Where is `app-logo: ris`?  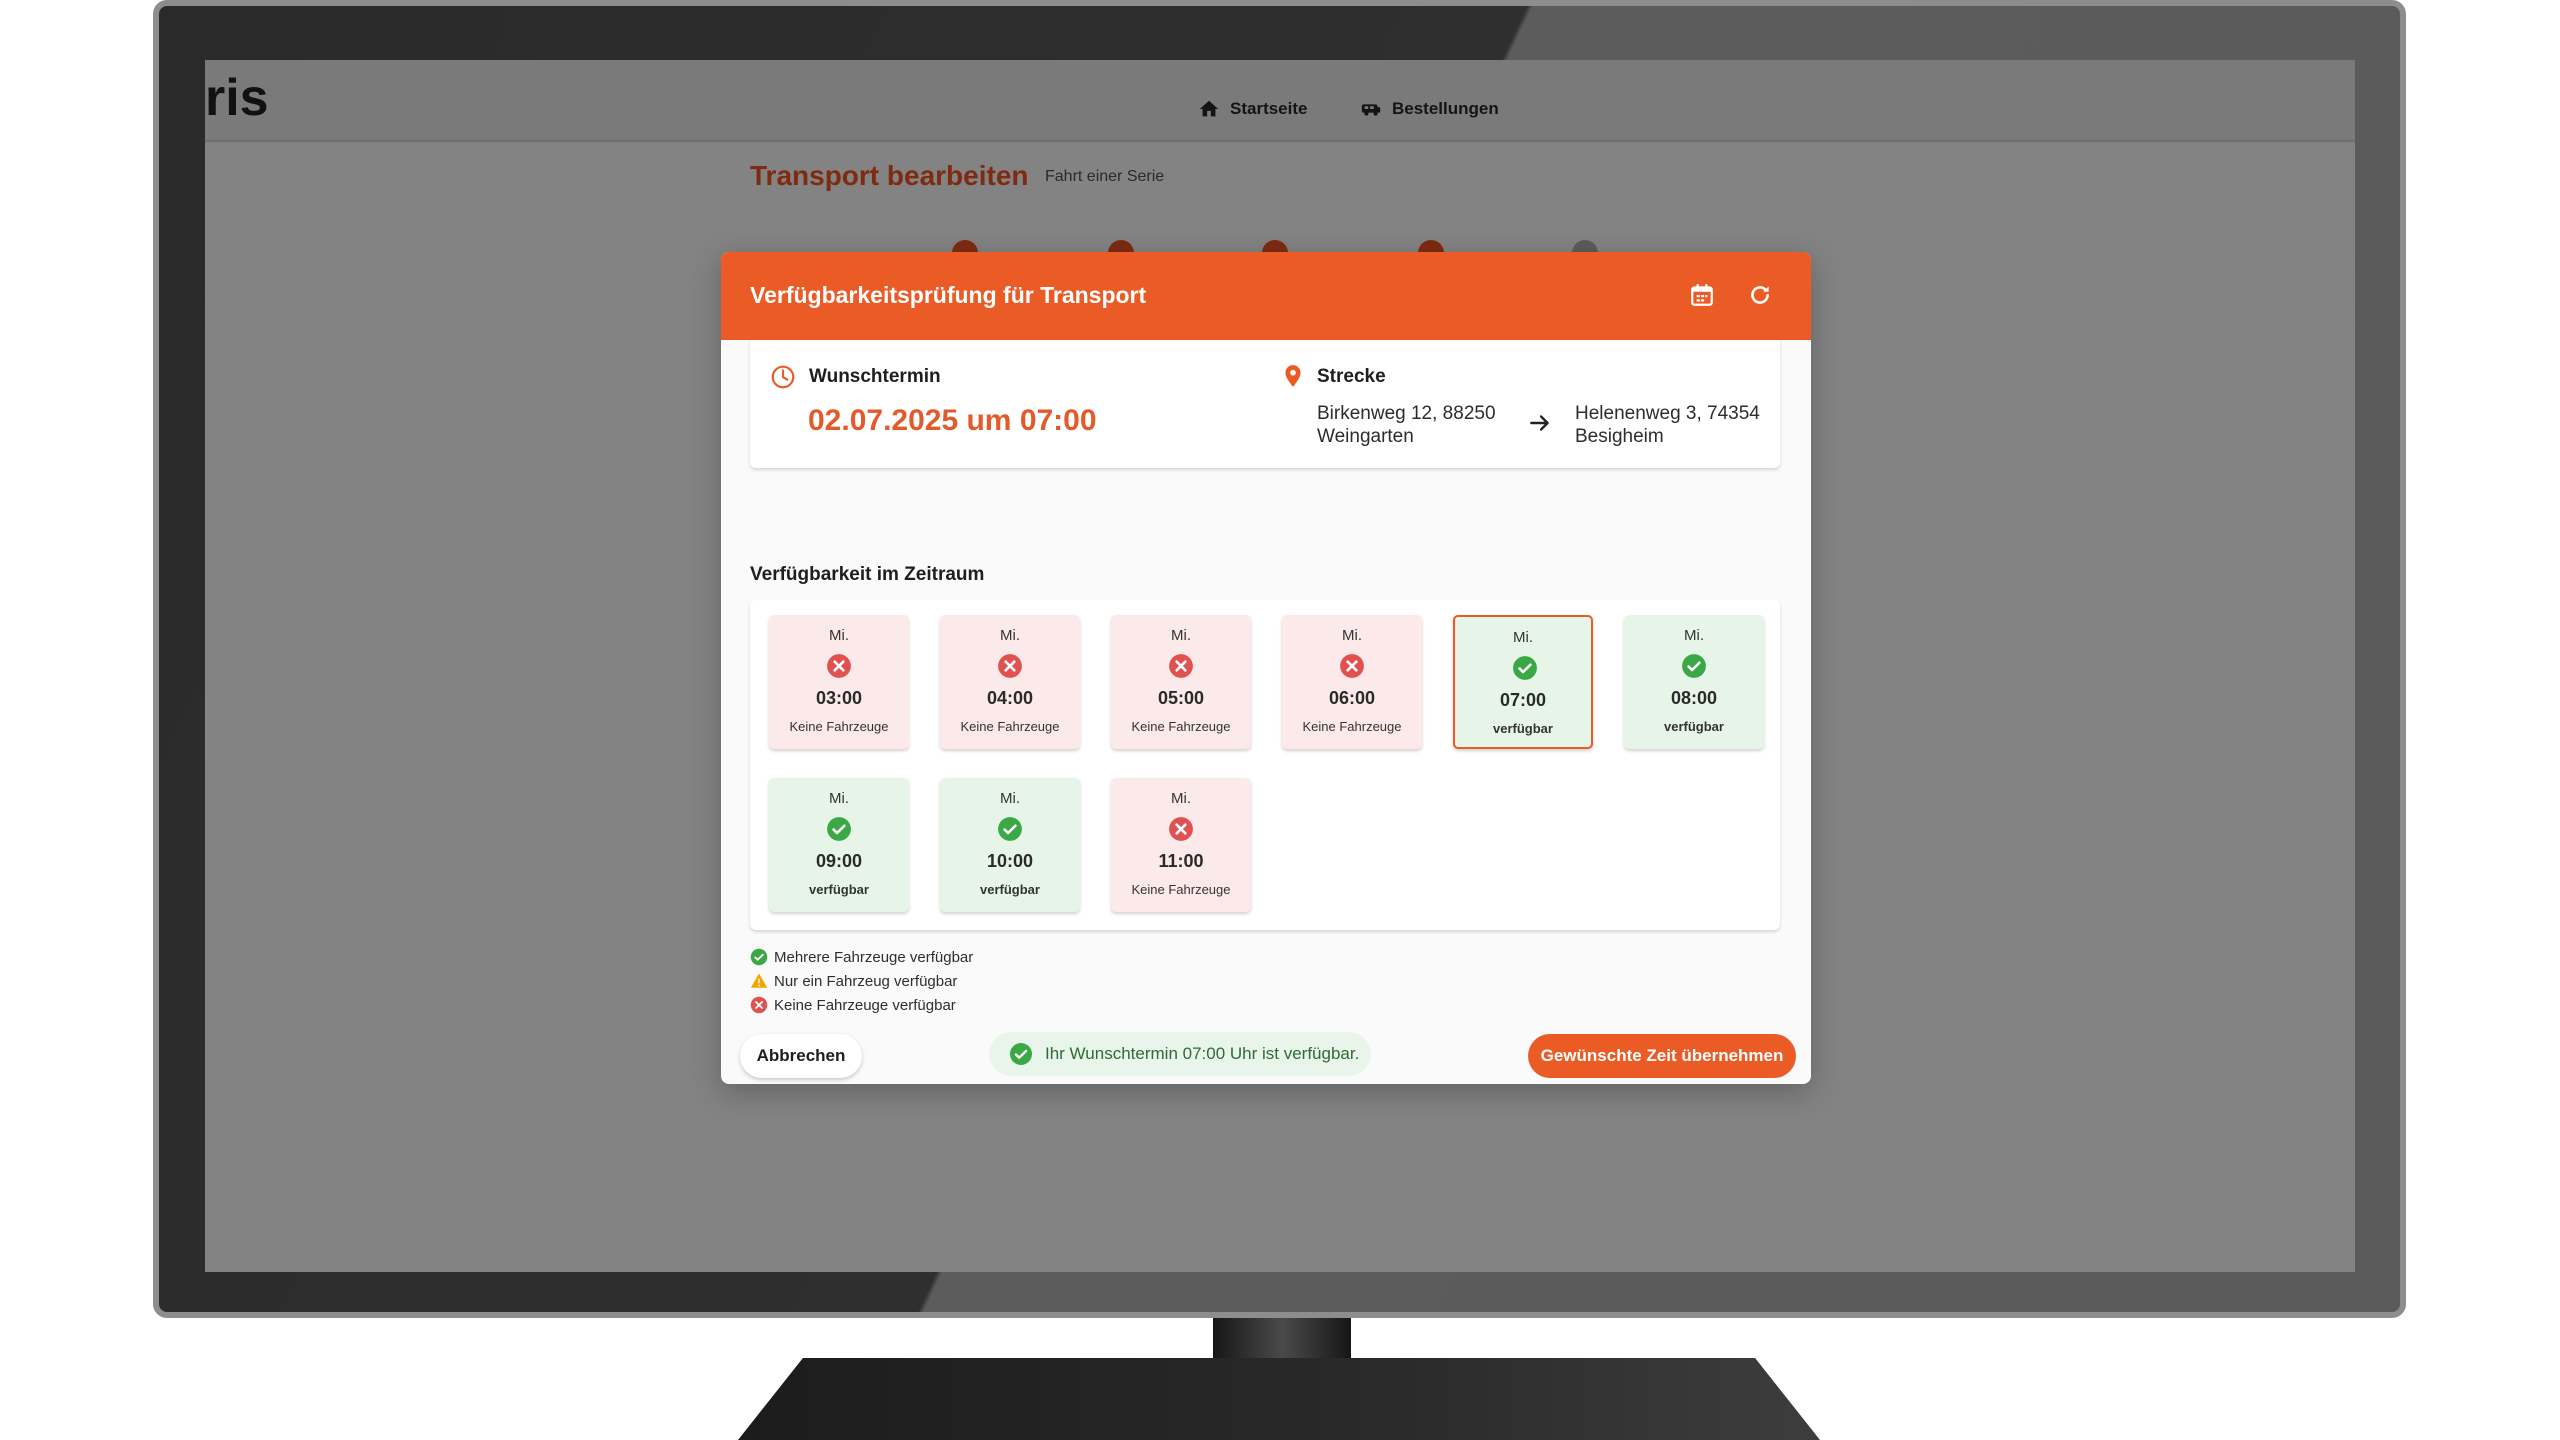 app-logo: ris is located at coordinates (237, 98).